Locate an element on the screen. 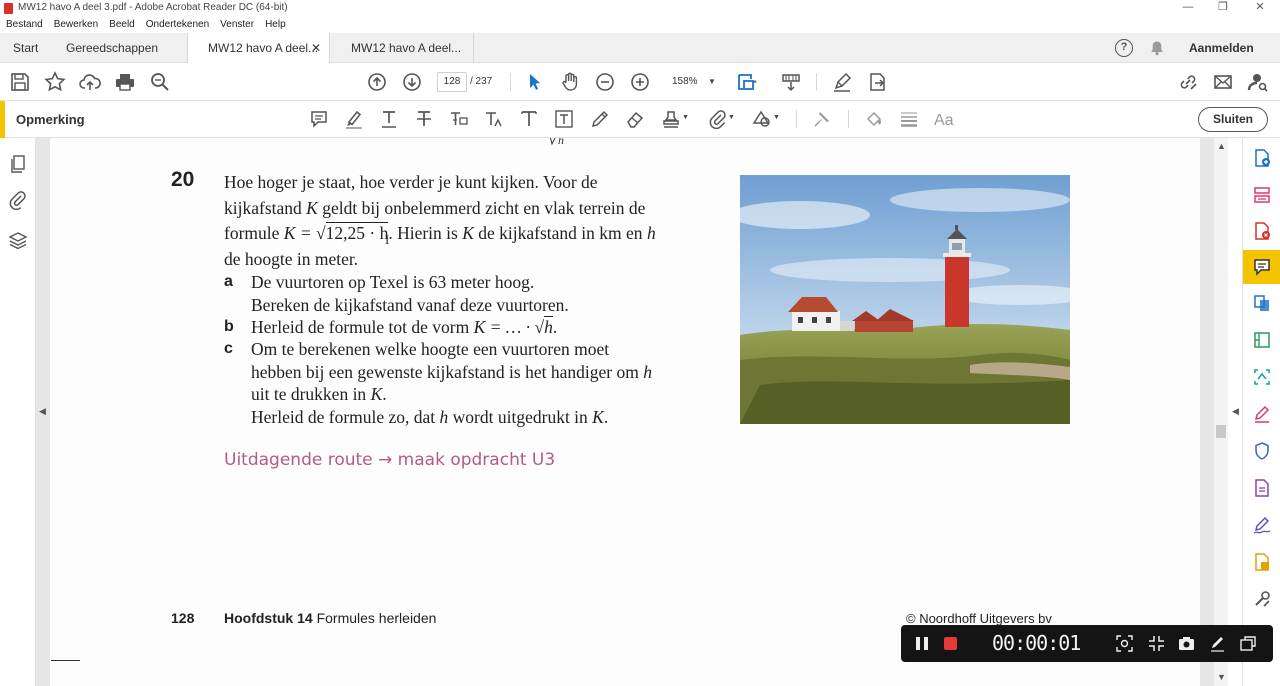 The image size is (1280, 686). pin-icon is located at coordinates (822, 119).